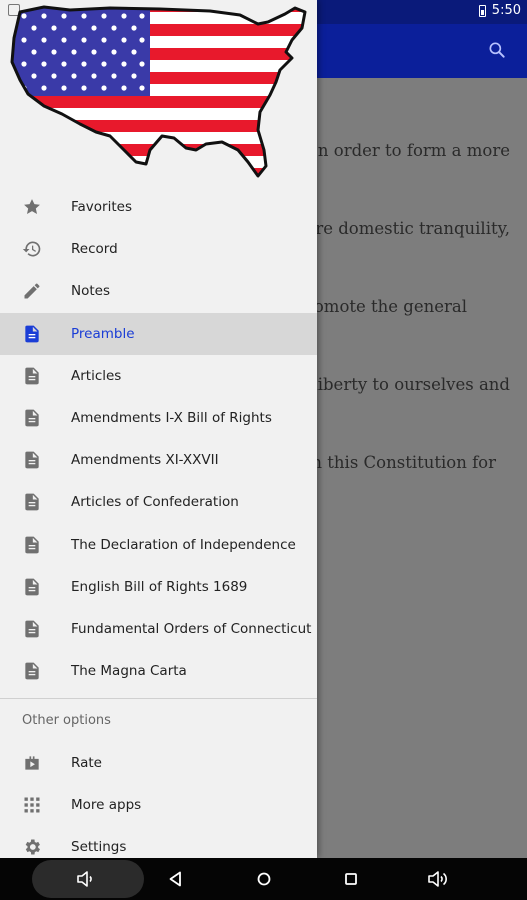 This screenshot has height=900, width=527. I want to click on status-right: 5:50, so click(499, 10).